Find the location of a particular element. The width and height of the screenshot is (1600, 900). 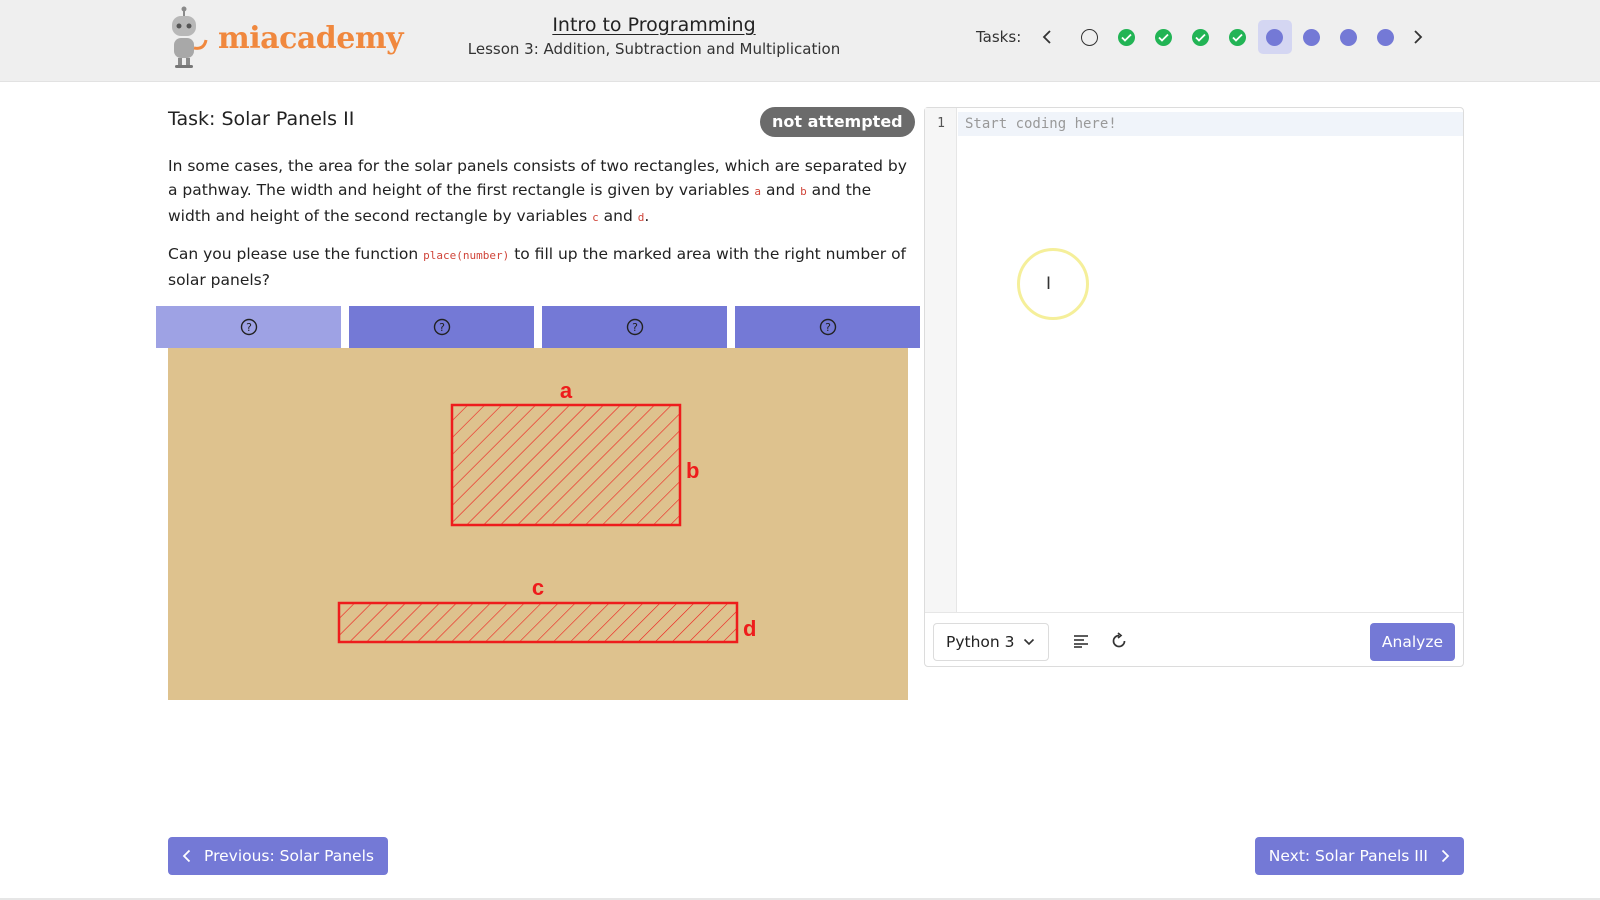

text-cursor-icon: I is located at coordinates (1049, 284).